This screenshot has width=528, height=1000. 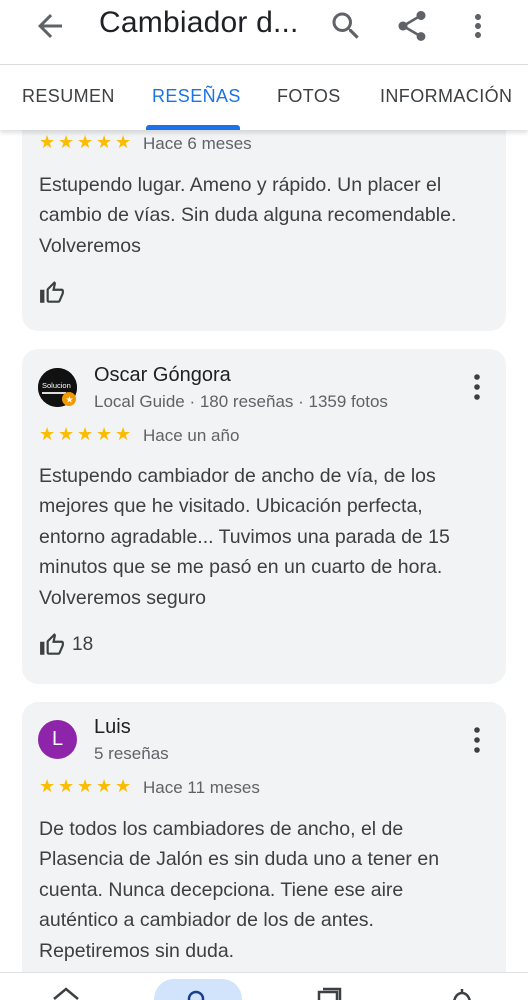 What do you see at coordinates (412, 26) in the screenshot?
I see `share-icon` at bounding box center [412, 26].